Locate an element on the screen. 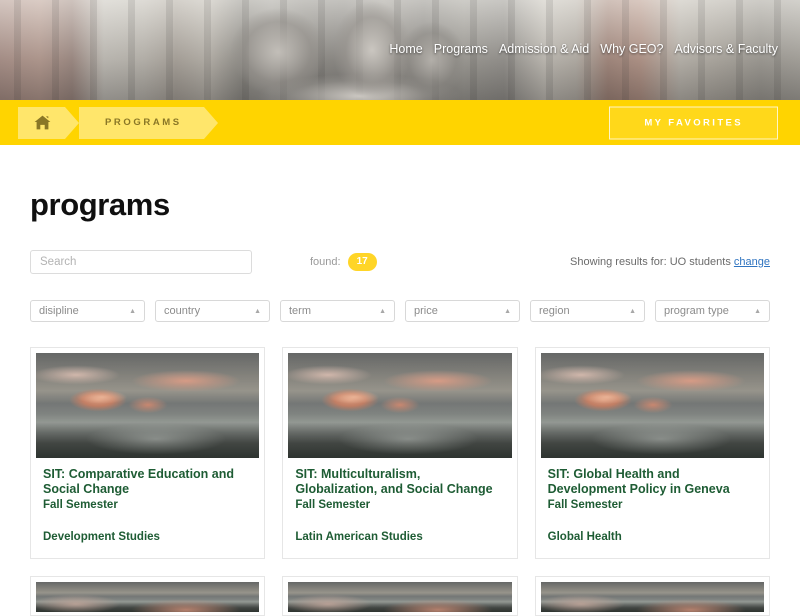 This screenshot has height=616, width=800. filter-region-label: region is located at coordinates (554, 311).